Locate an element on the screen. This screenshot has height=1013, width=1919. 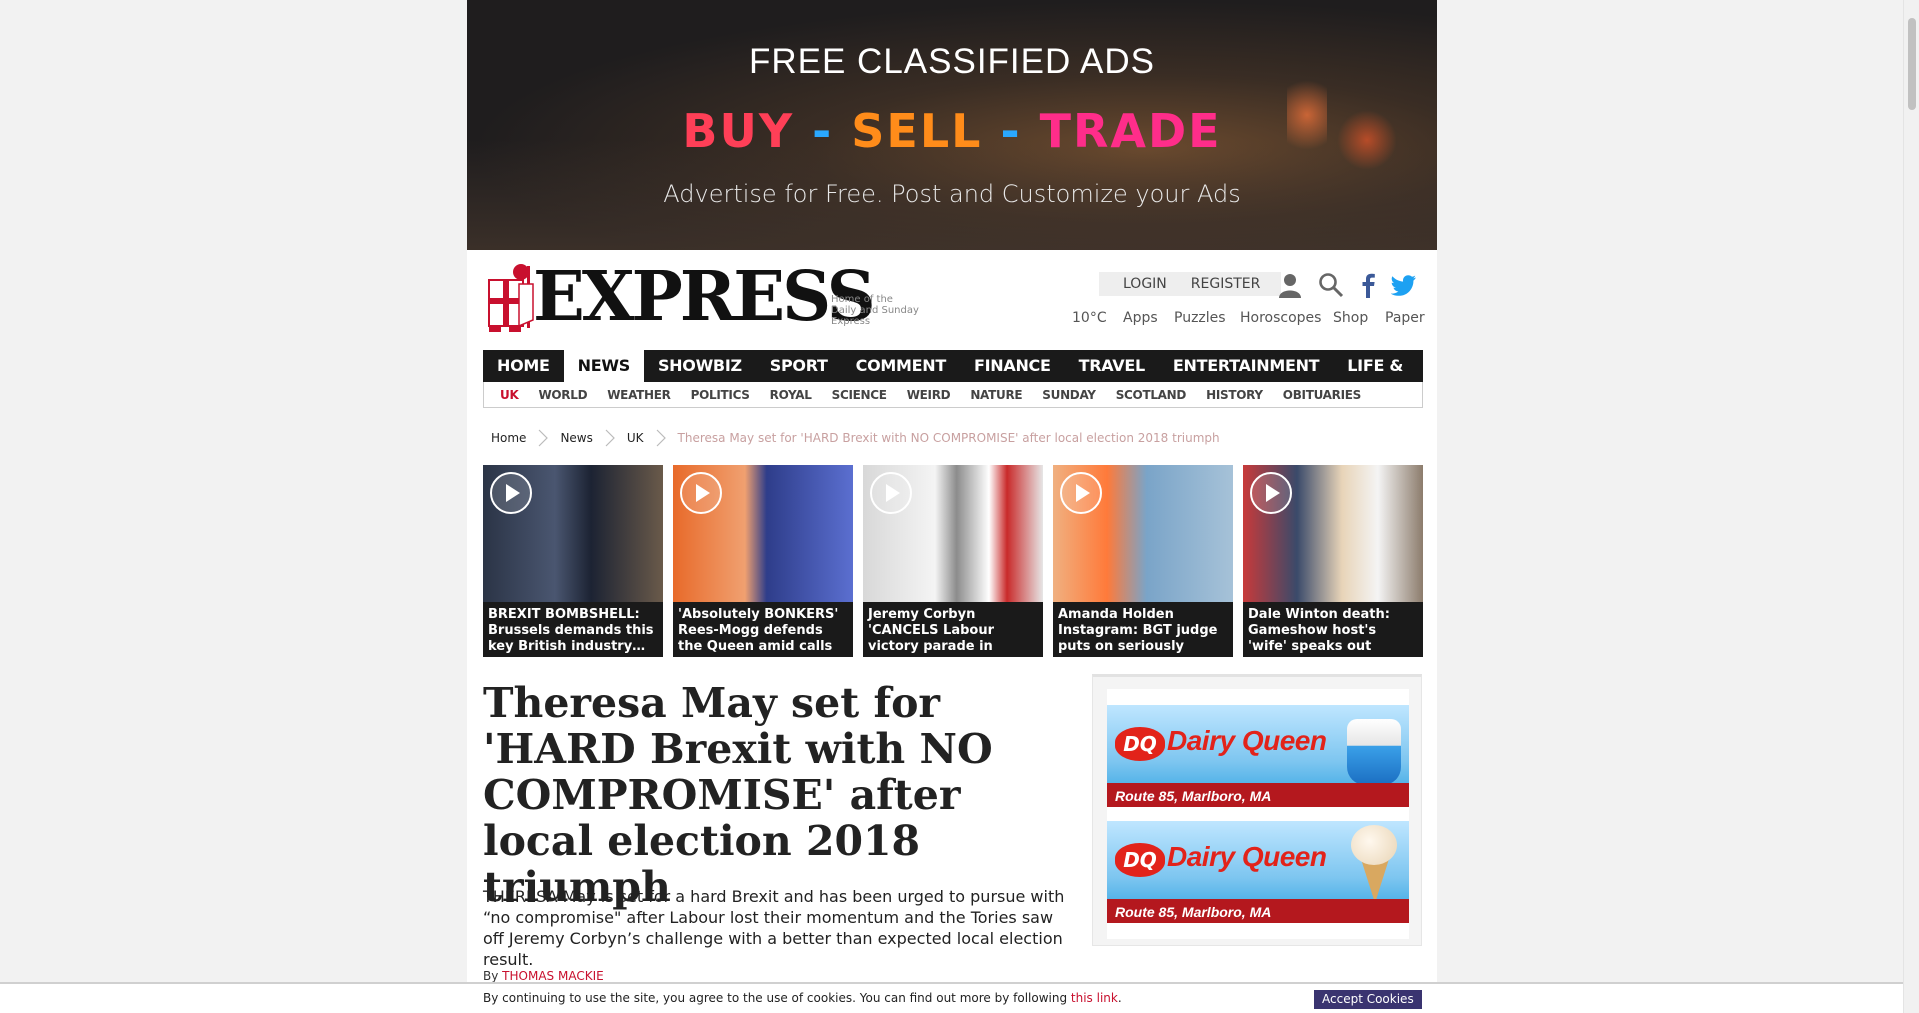
nav-sport: SPORT is located at coordinates (799, 366).